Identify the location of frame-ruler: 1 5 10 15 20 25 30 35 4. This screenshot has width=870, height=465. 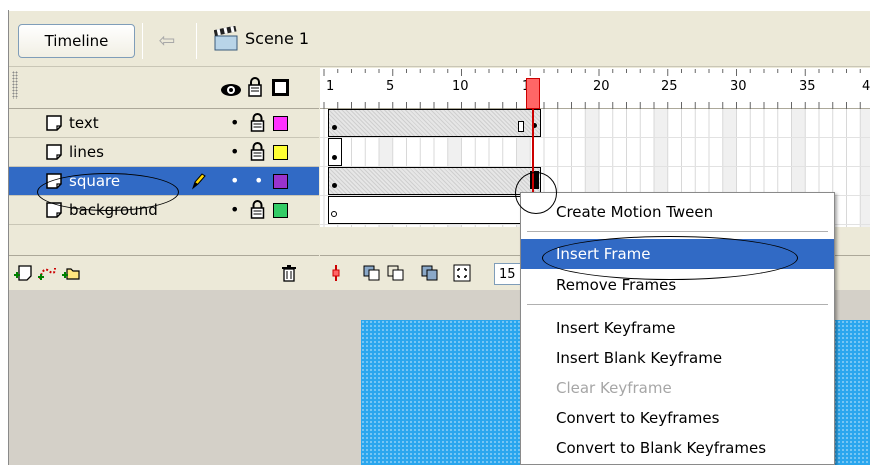
(595, 88).